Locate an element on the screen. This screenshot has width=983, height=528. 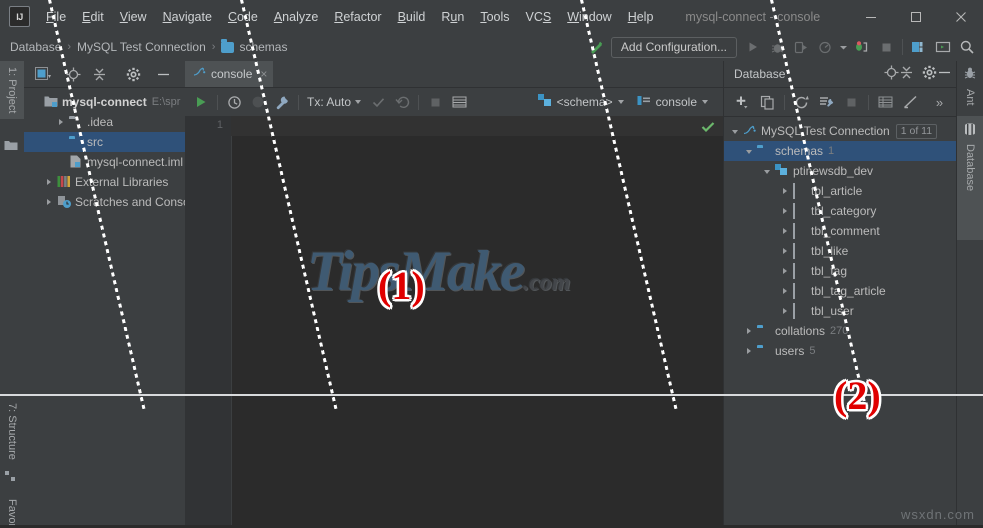
window-title: mysql-connect - console is located at coordinates (753, 16).